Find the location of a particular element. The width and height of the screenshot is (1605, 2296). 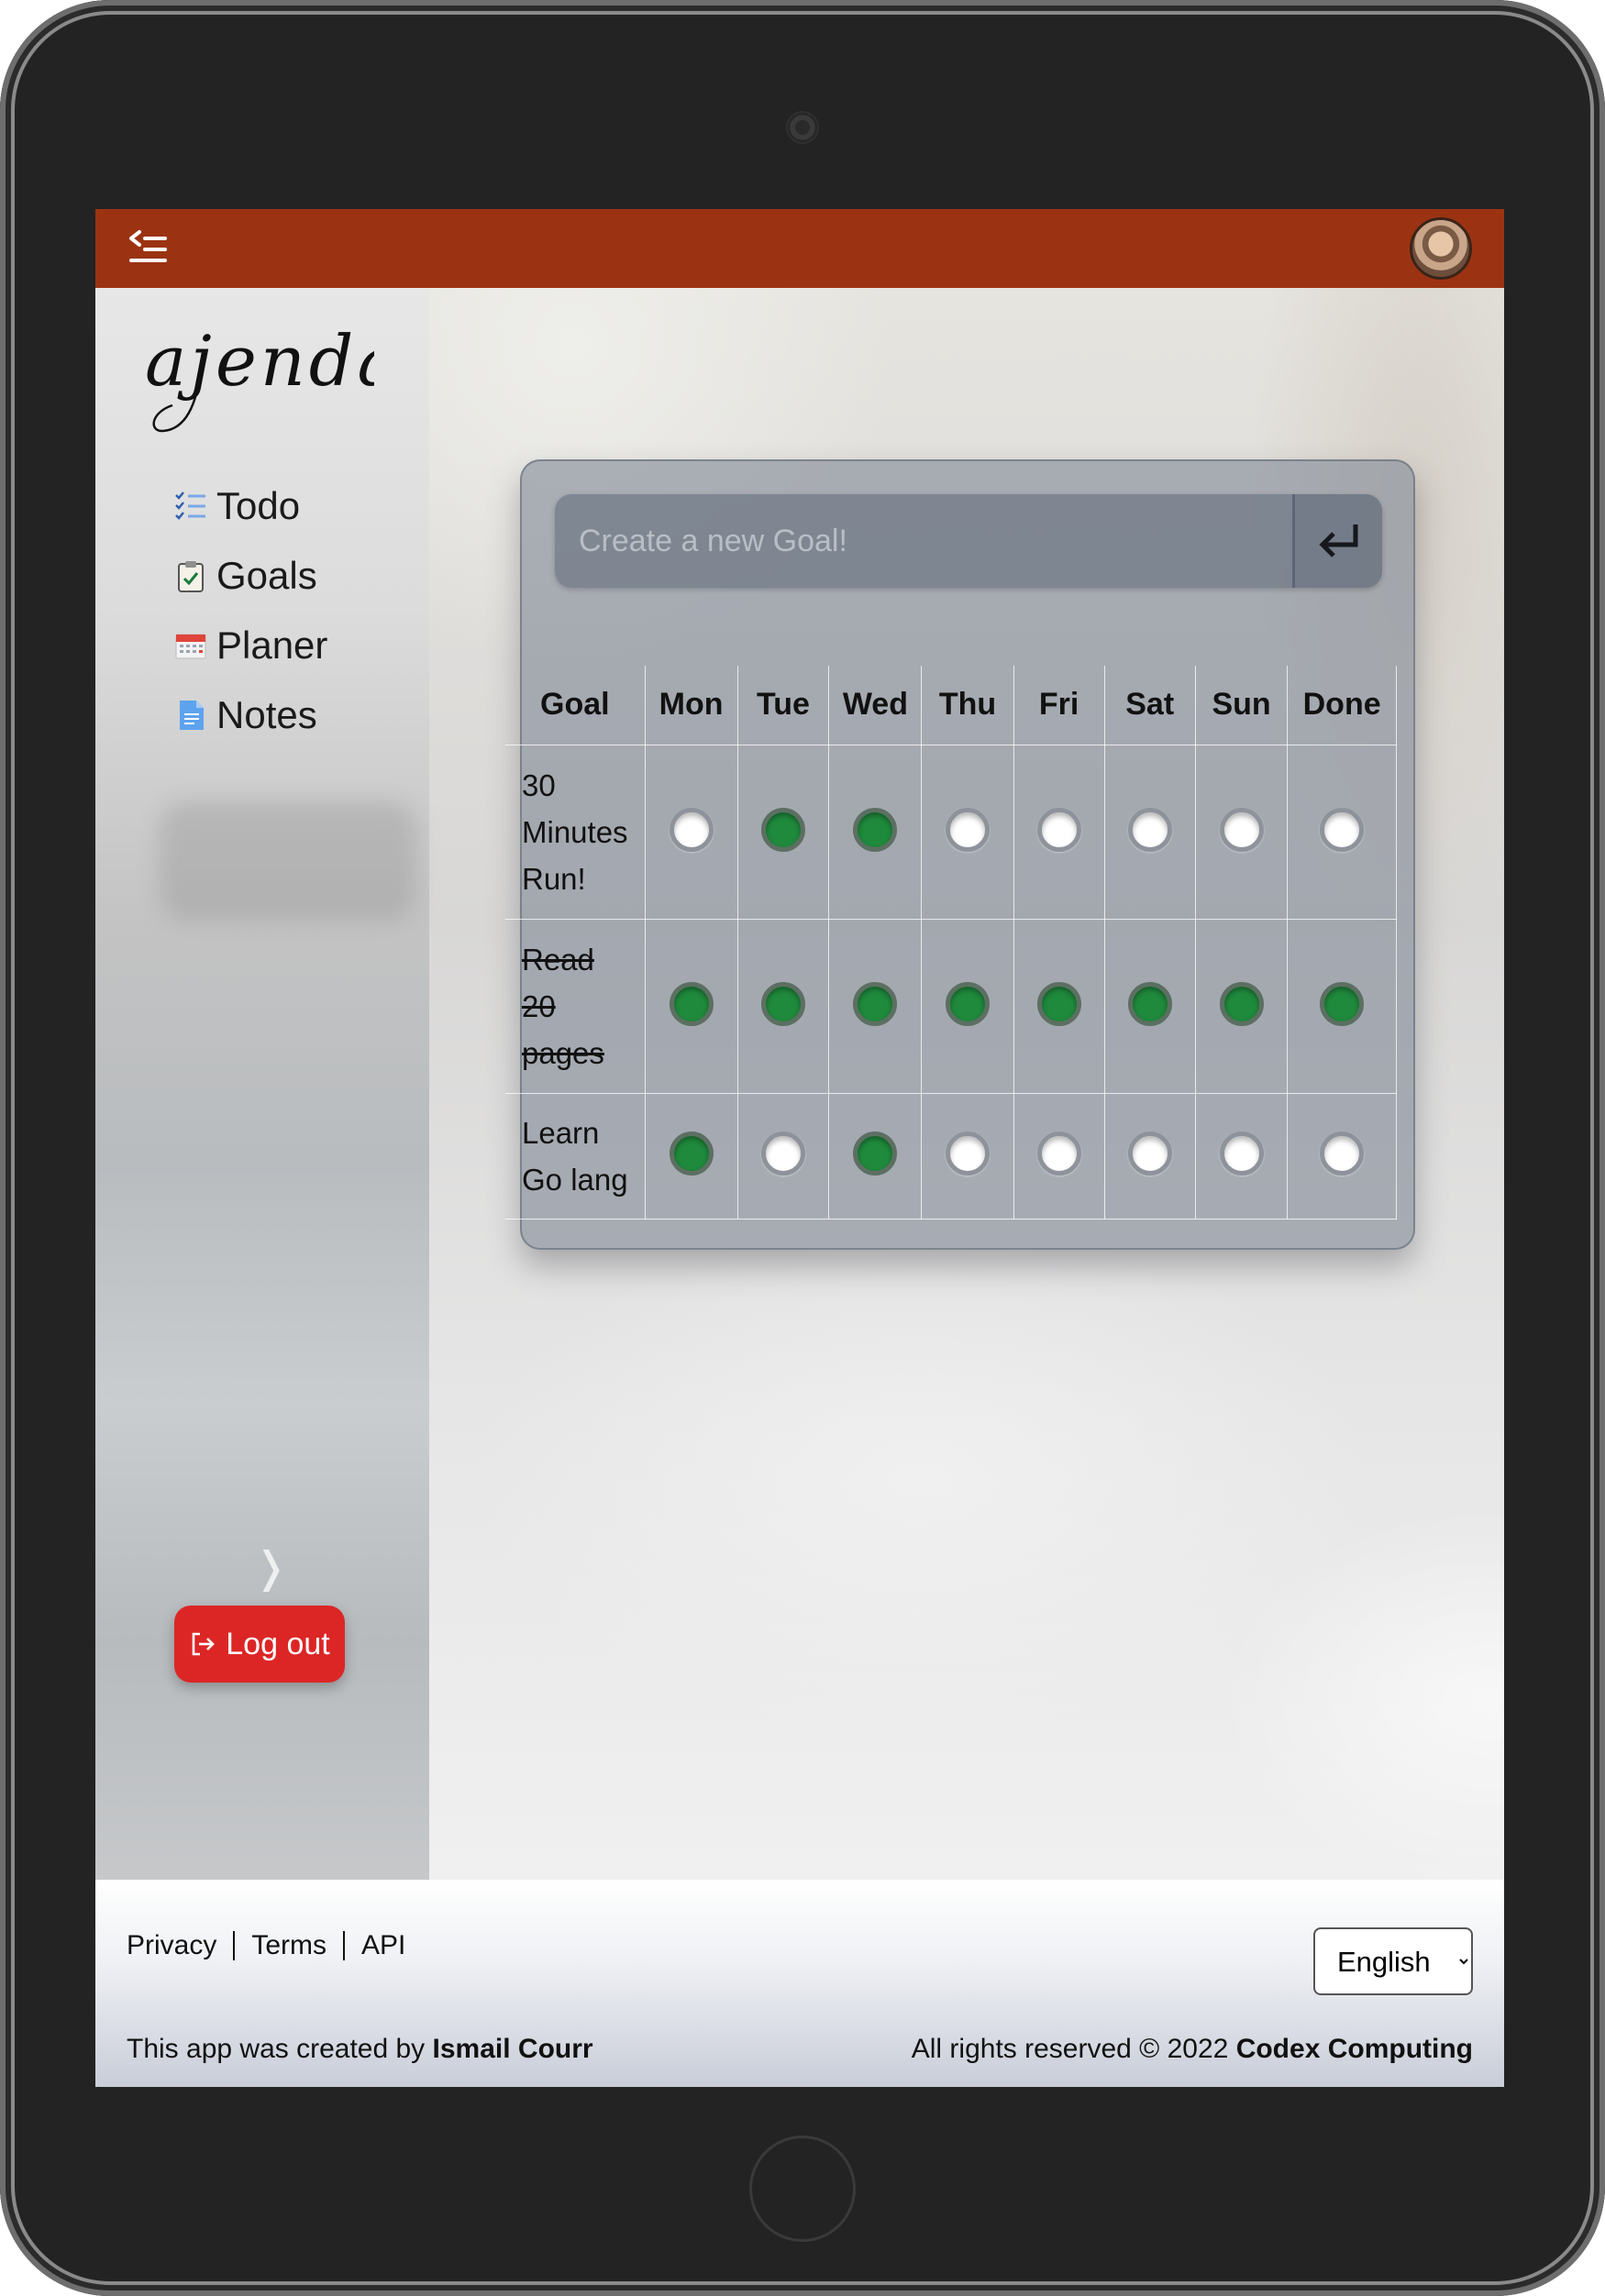

enter-return-icon is located at coordinates (1337, 540).